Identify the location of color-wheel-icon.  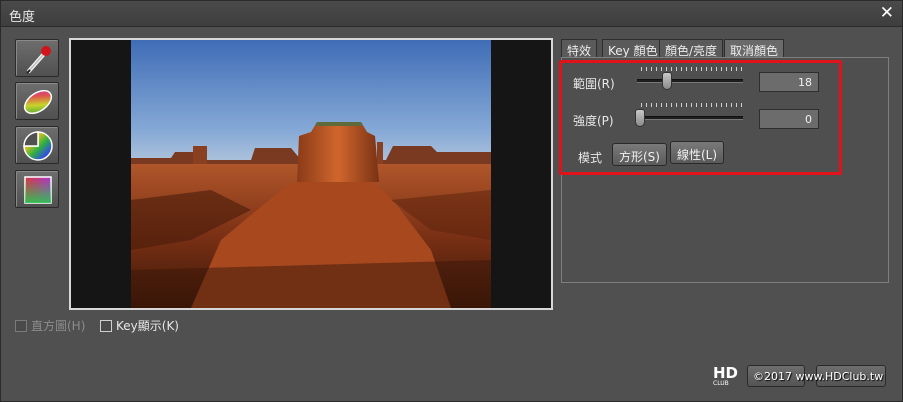
(38, 146).